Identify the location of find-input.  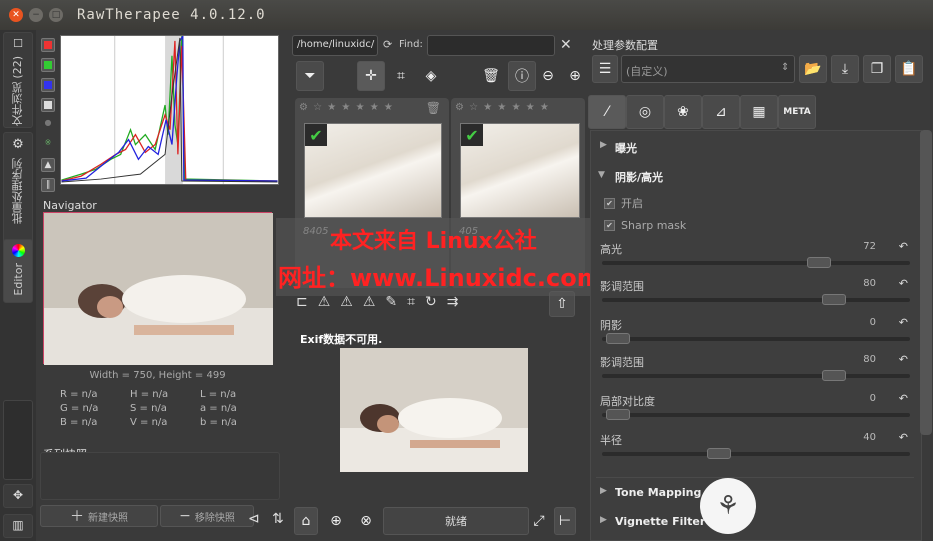
(491, 45).